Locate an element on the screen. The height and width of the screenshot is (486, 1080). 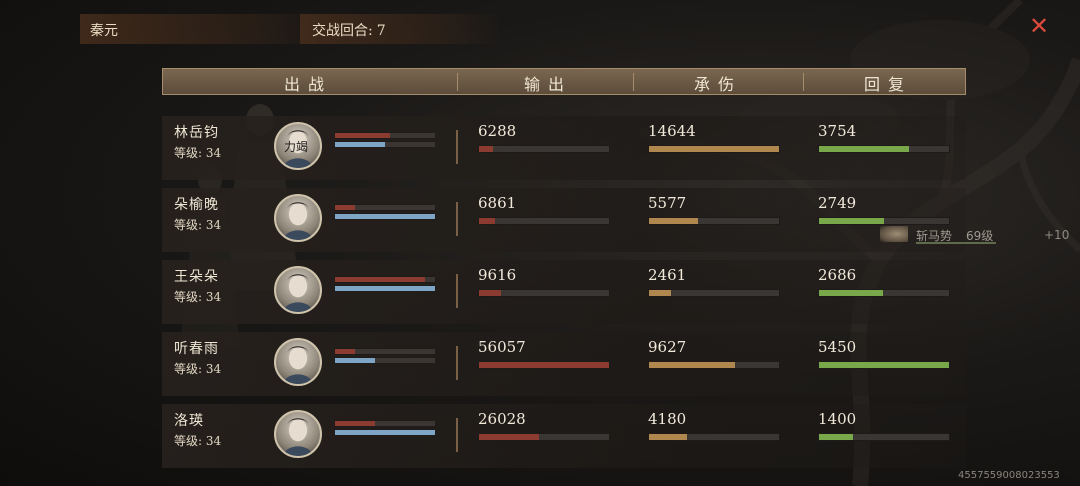
damage-bar is located at coordinates (714, 221).